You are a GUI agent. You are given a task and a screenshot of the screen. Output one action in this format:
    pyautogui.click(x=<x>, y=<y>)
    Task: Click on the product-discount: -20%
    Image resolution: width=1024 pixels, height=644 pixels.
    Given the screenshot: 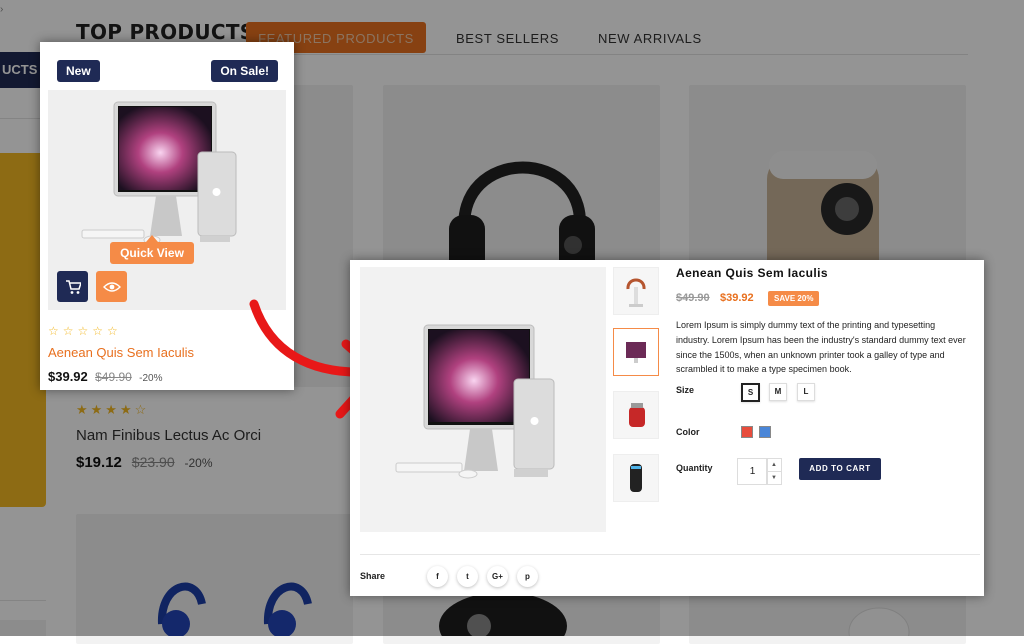 What is the action you would take?
    pyautogui.click(x=151, y=378)
    